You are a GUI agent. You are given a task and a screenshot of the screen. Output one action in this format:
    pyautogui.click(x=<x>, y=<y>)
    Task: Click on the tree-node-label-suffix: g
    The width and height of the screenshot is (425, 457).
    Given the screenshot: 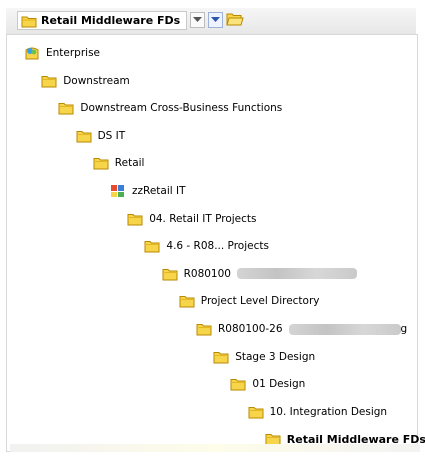 What is the action you would take?
    pyautogui.click(x=404, y=329)
    